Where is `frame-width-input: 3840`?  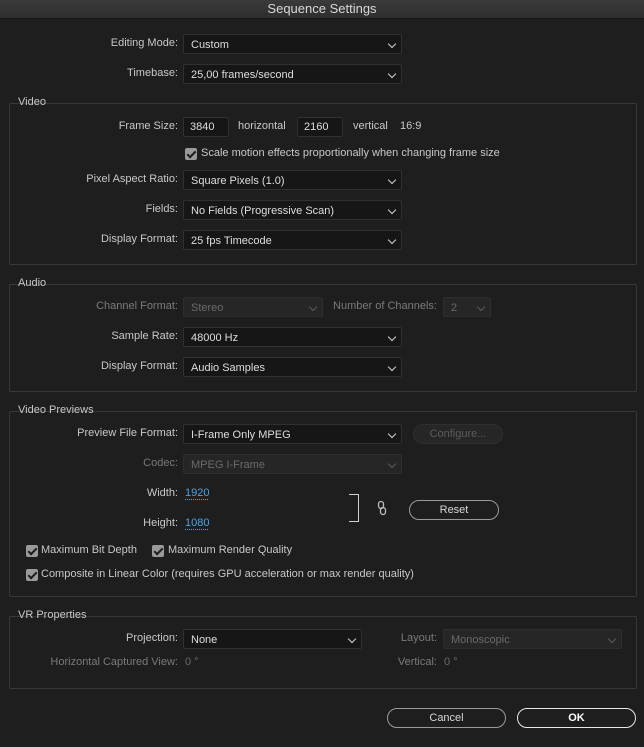 frame-width-input: 3840 is located at coordinates (206, 127).